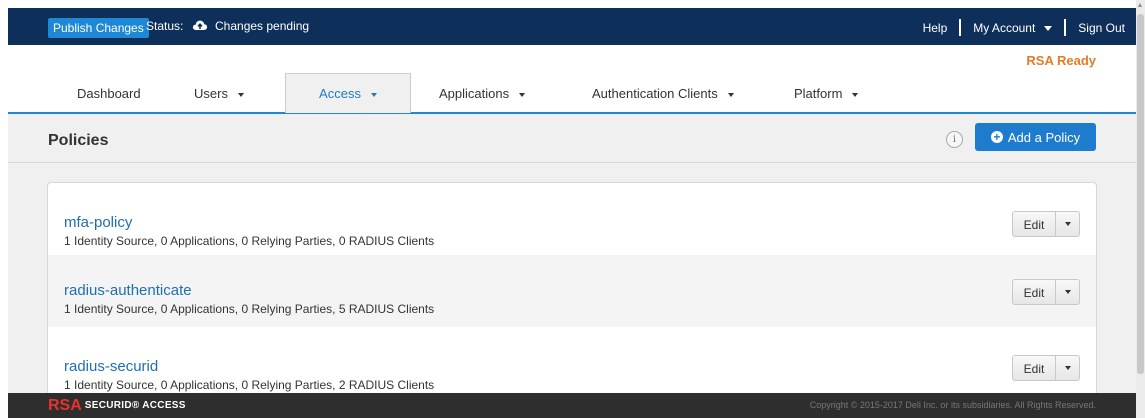 The height and width of the screenshot is (418, 1145). Describe the element at coordinates (996, 137) in the screenshot. I see `plus-circle-icon: +` at that location.